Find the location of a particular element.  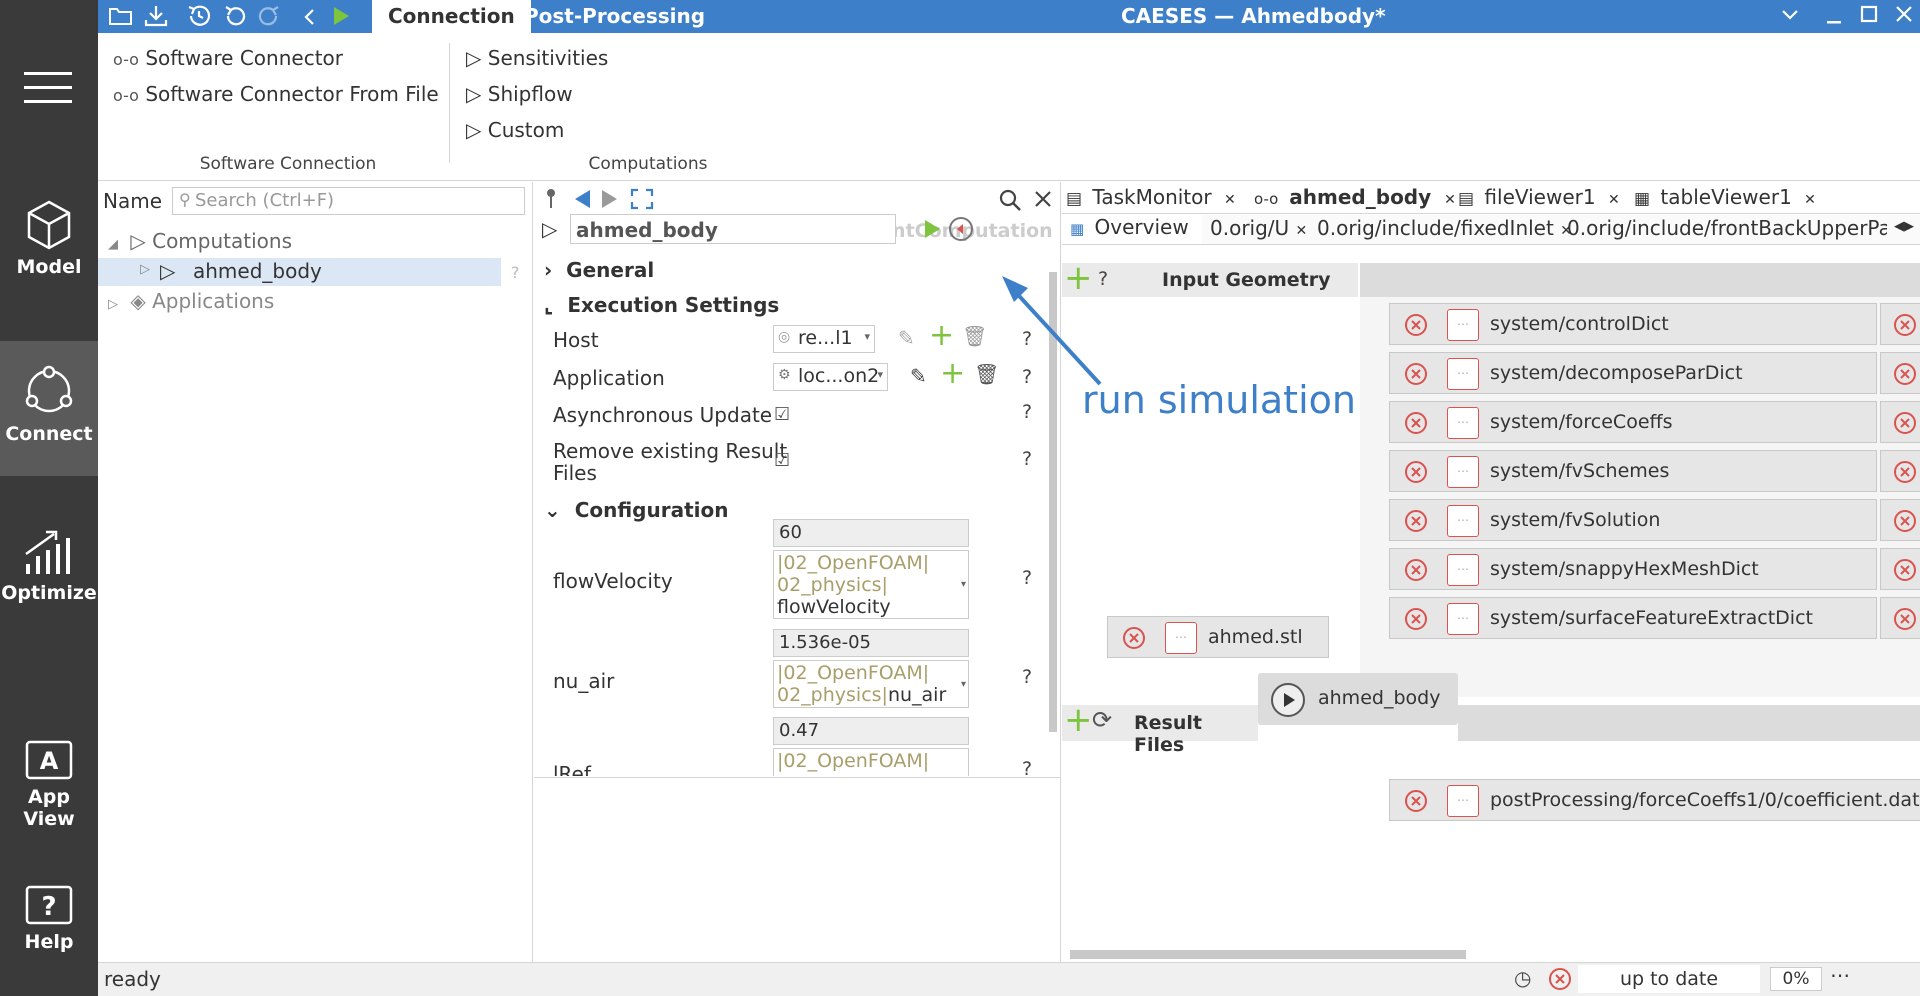

open-folder-icon is located at coordinates (121, 16).